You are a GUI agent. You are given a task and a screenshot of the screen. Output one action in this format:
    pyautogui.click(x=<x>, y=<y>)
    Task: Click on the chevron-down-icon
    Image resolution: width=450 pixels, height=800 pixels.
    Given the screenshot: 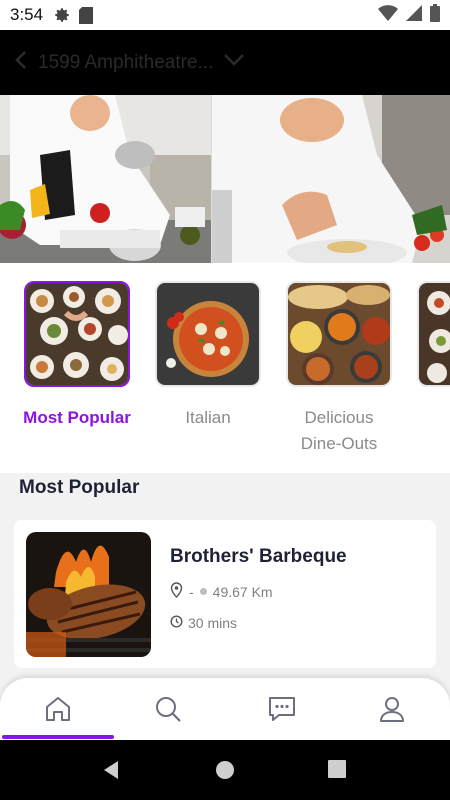 What is the action you would take?
    pyautogui.click(x=234, y=62)
    